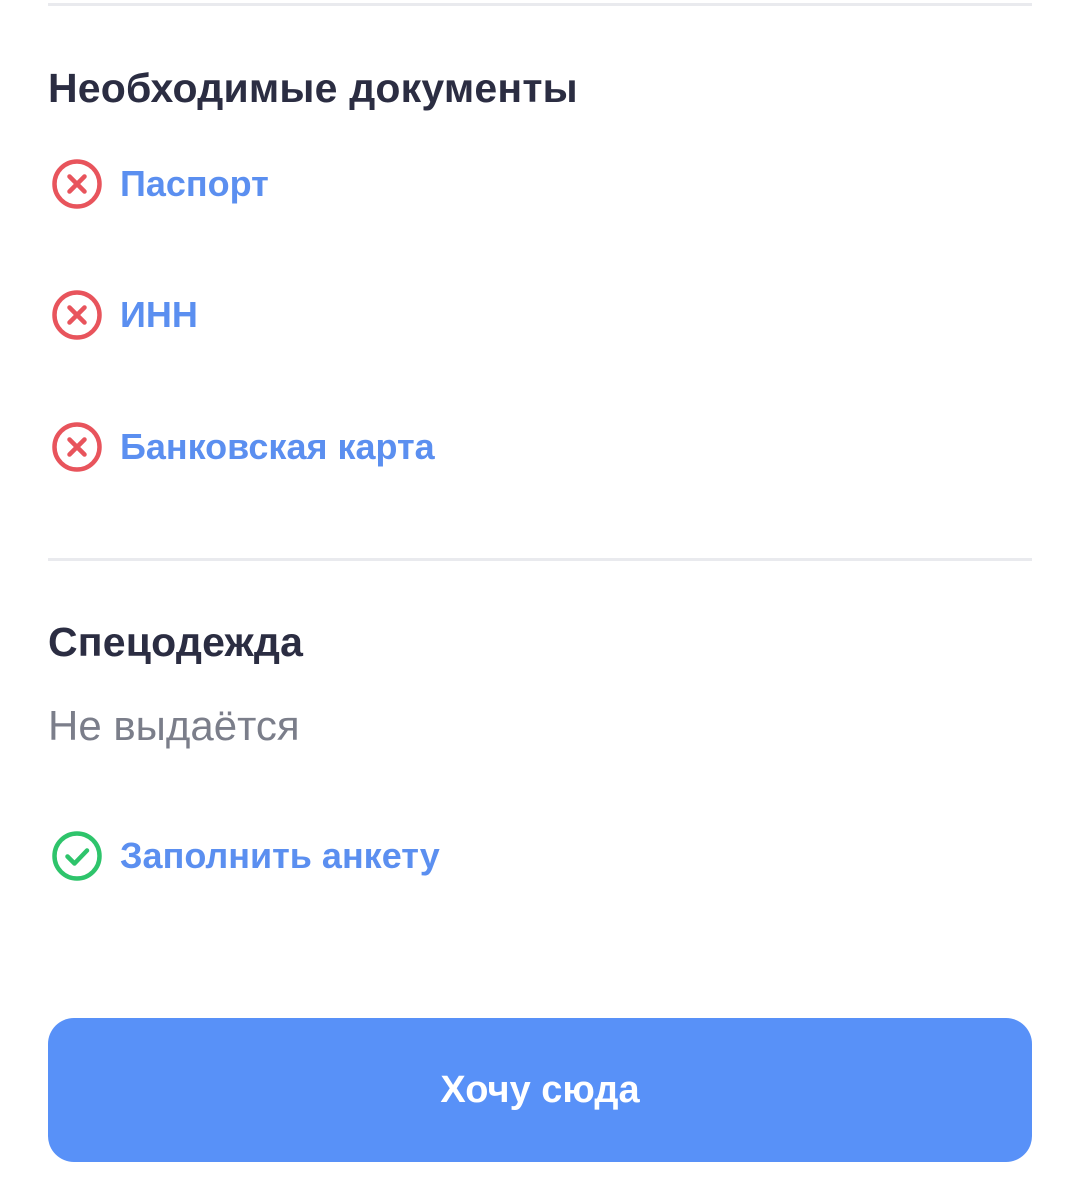  I want to click on workwear-title: Спецодежда, so click(176, 642).